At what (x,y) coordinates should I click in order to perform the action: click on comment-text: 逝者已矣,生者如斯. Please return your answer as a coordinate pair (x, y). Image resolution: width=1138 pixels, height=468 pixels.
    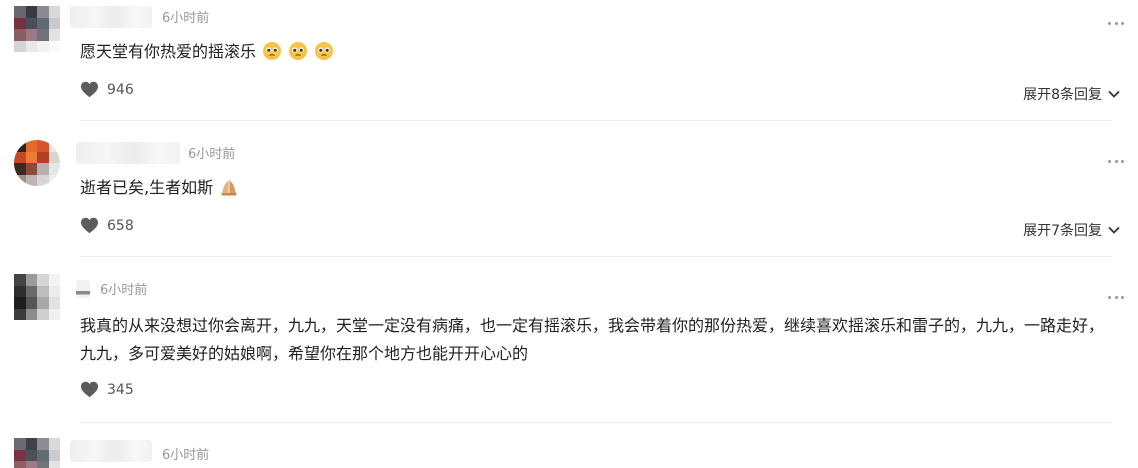
    Looking at the image, I should click on (596, 188).